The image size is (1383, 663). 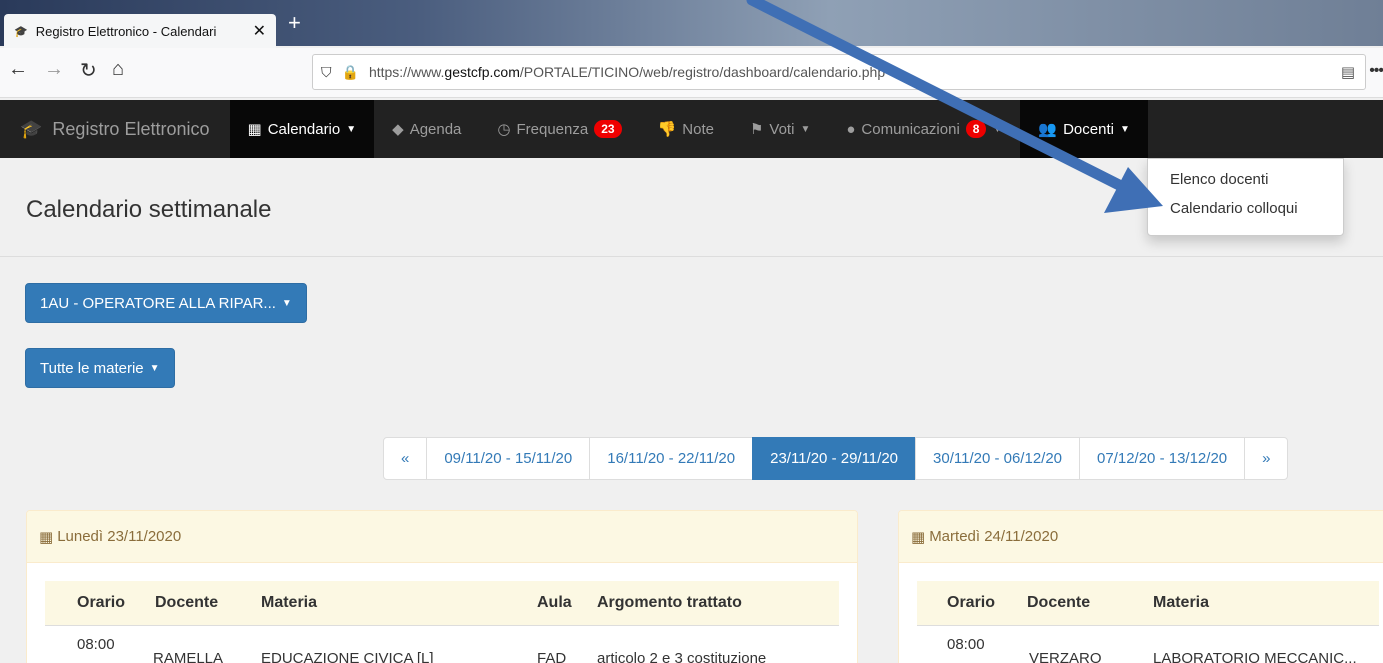 What do you see at coordinates (442, 537) in the screenshot?
I see `day-panel-heading: ▦ Lunedì 23/11/2020` at bounding box center [442, 537].